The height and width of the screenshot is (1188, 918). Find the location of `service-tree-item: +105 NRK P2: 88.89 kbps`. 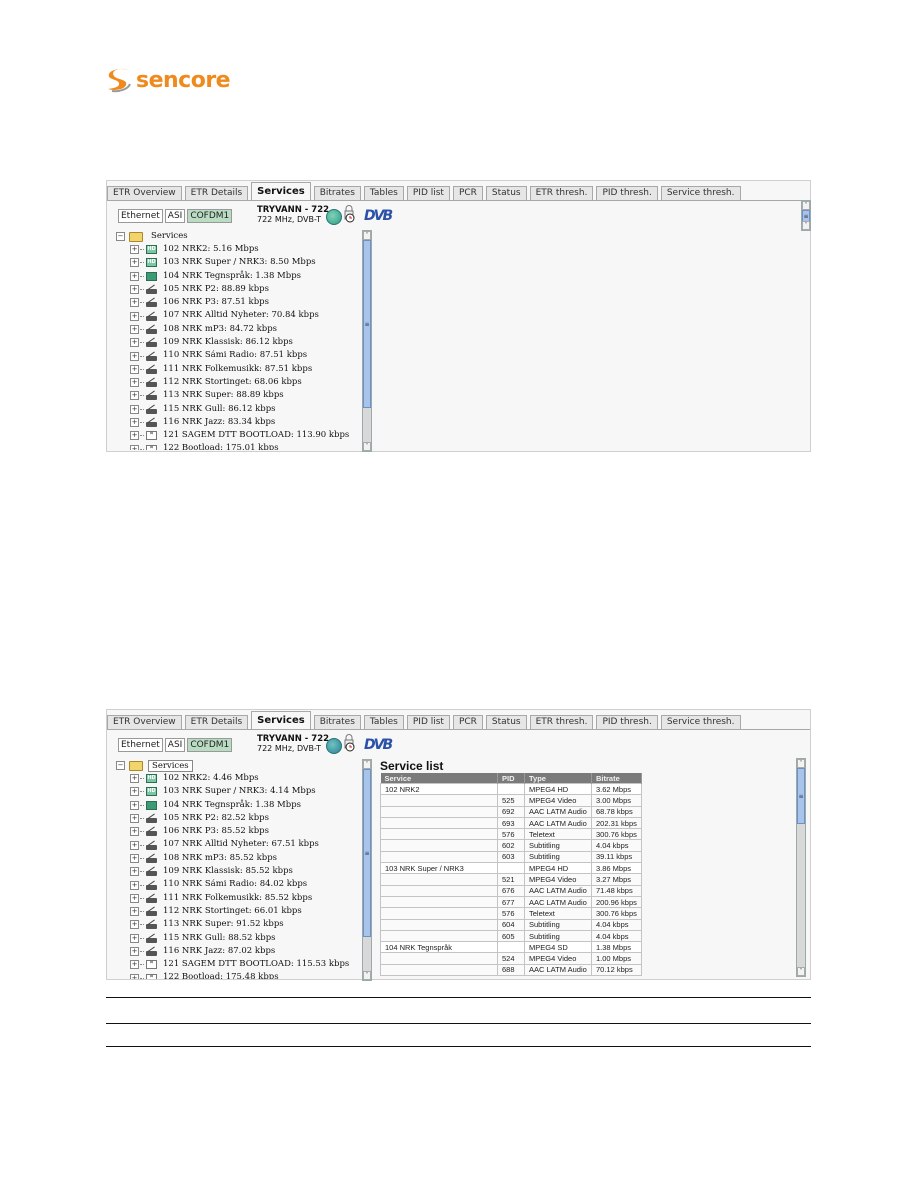

service-tree-item: +105 NRK P2: 88.89 kbps is located at coordinates (243, 289).